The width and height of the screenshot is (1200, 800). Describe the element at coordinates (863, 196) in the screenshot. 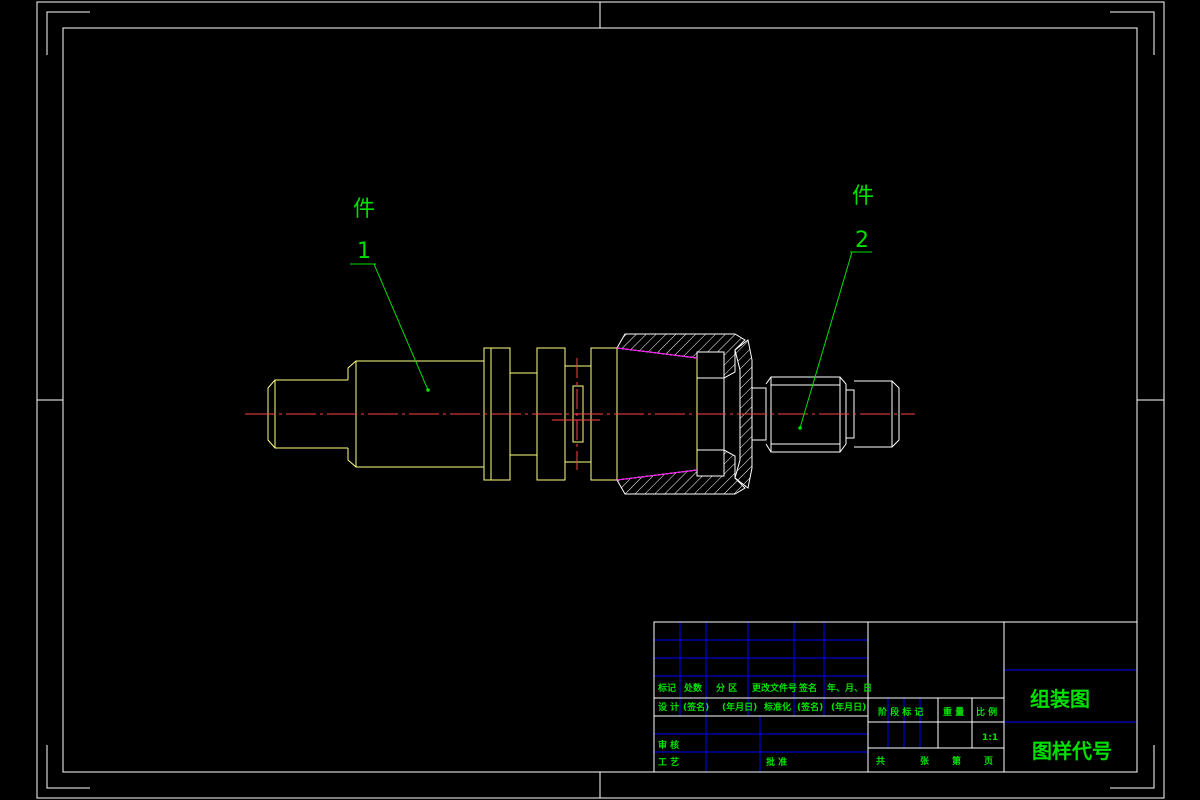

I see `part-2-label: 件` at that location.